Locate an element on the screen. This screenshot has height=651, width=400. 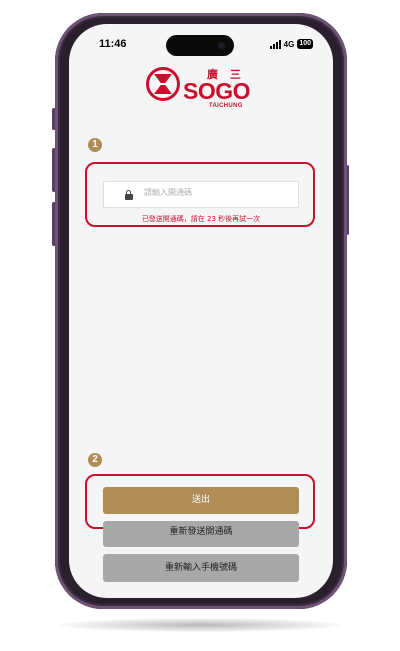
dynamic-island is located at coordinates (200, 45).